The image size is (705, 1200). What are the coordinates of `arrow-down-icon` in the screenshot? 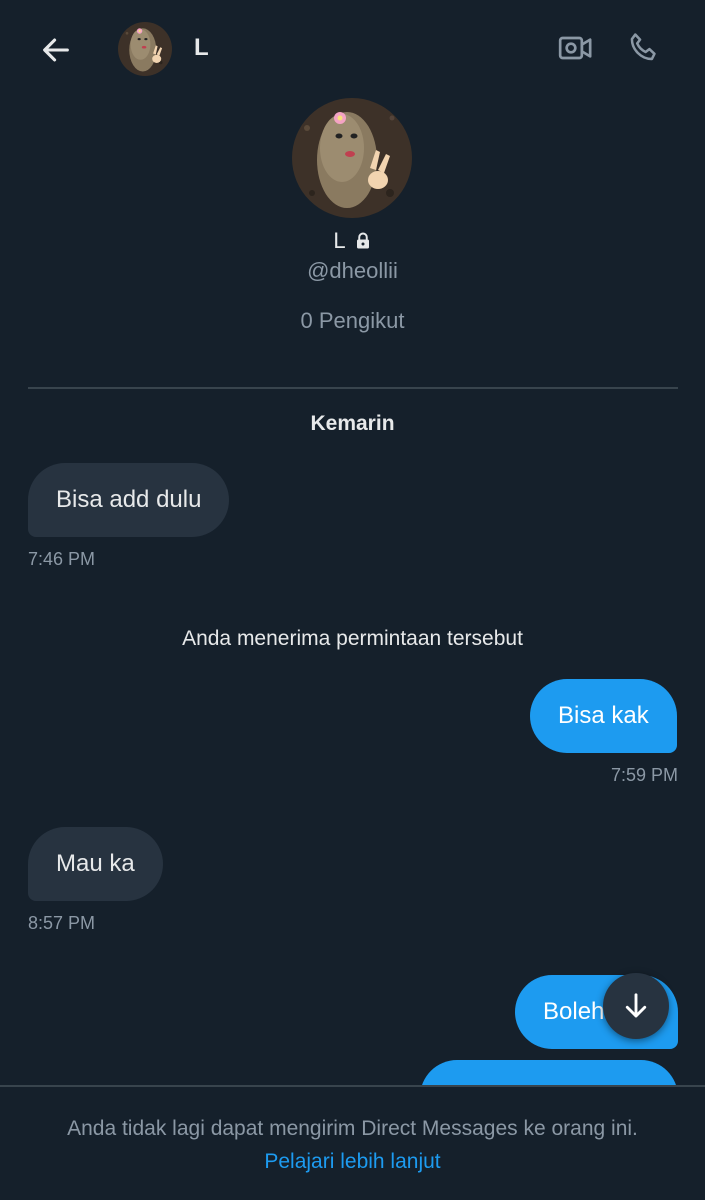 It's located at (636, 1005).